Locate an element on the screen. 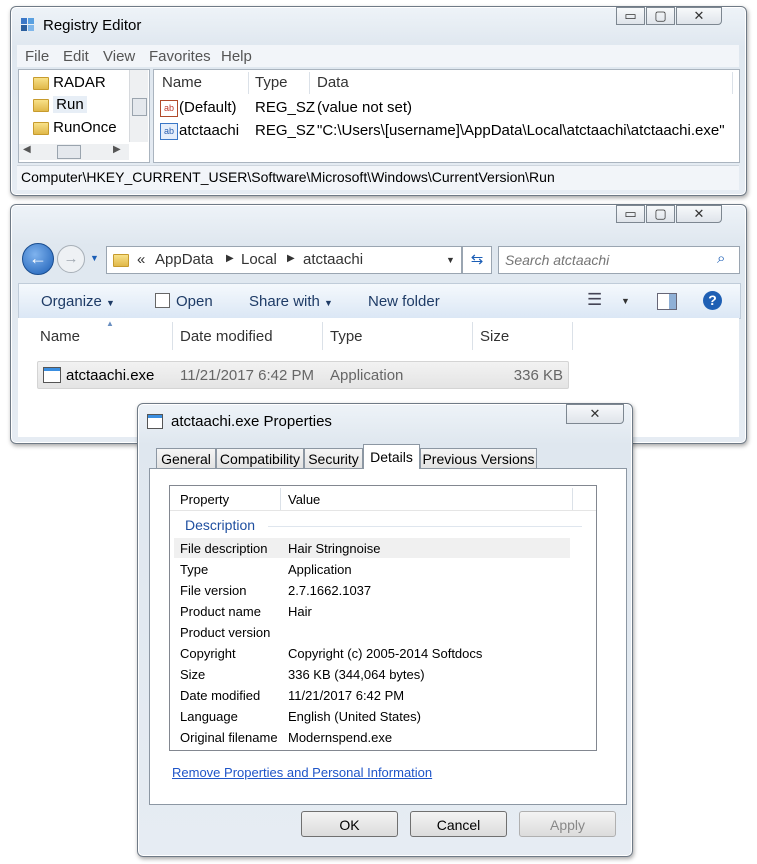  table-row: ab (Default) REG_SZ (value not set) is located at coordinates (445, 108).